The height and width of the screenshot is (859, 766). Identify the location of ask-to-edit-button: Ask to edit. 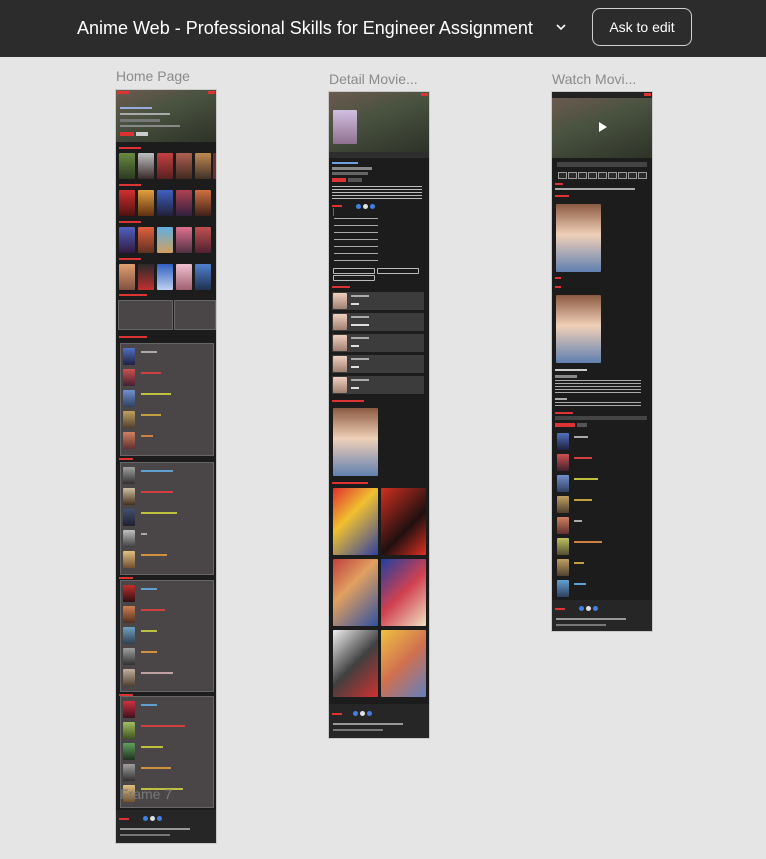
(642, 27).